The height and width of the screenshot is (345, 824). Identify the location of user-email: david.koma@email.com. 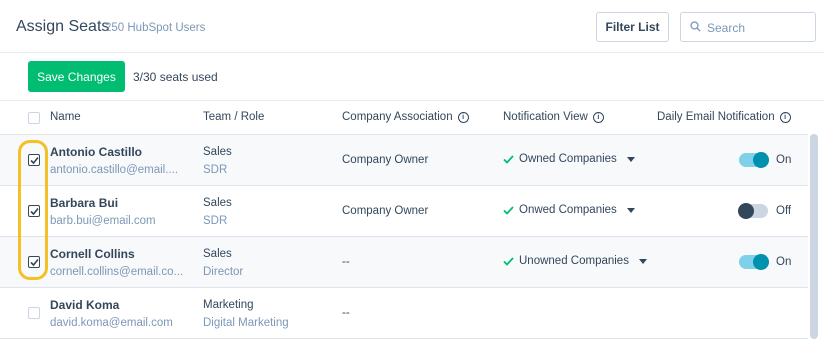
(111, 323).